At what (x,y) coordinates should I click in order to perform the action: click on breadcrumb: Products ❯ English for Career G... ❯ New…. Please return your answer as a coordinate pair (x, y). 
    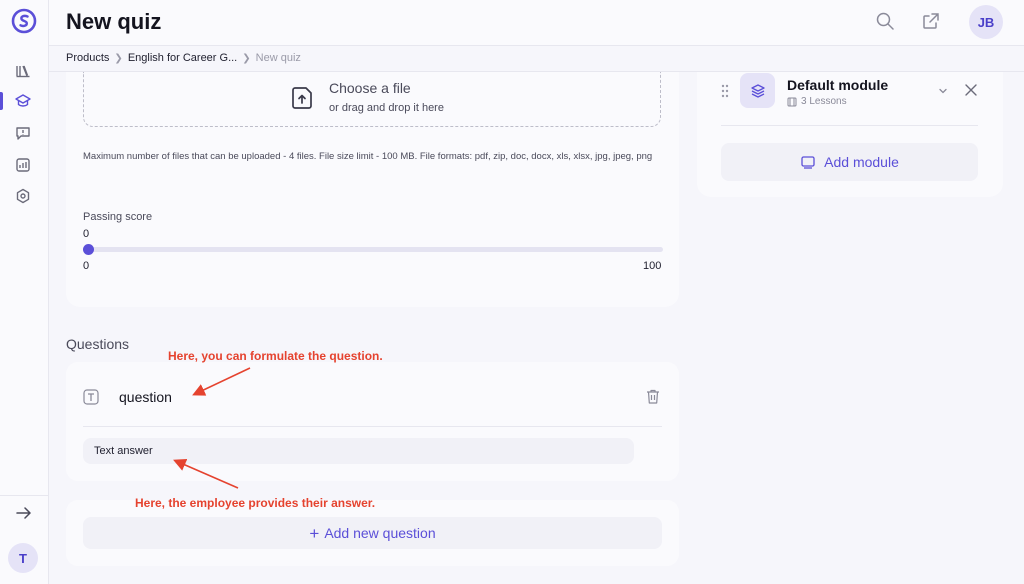
    Looking at the image, I should click on (183, 58).